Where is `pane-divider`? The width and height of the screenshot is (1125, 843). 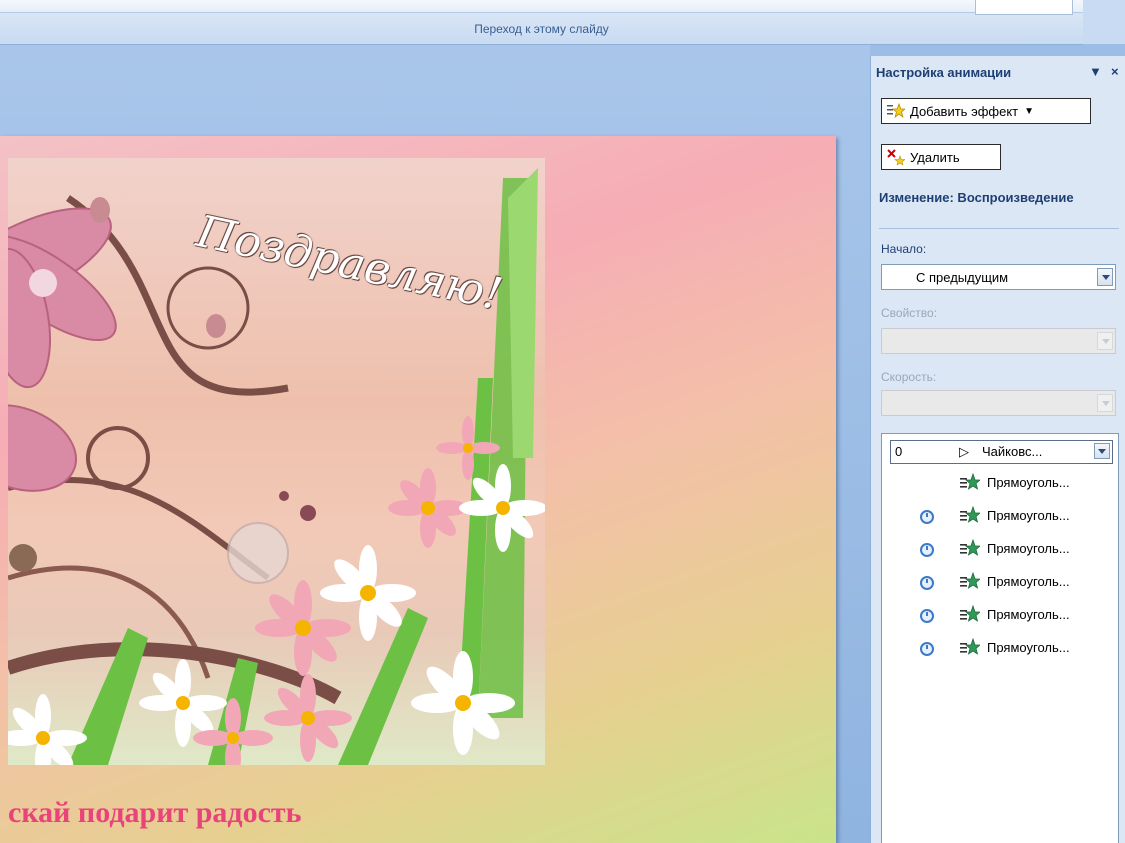 pane-divider is located at coordinates (999, 228).